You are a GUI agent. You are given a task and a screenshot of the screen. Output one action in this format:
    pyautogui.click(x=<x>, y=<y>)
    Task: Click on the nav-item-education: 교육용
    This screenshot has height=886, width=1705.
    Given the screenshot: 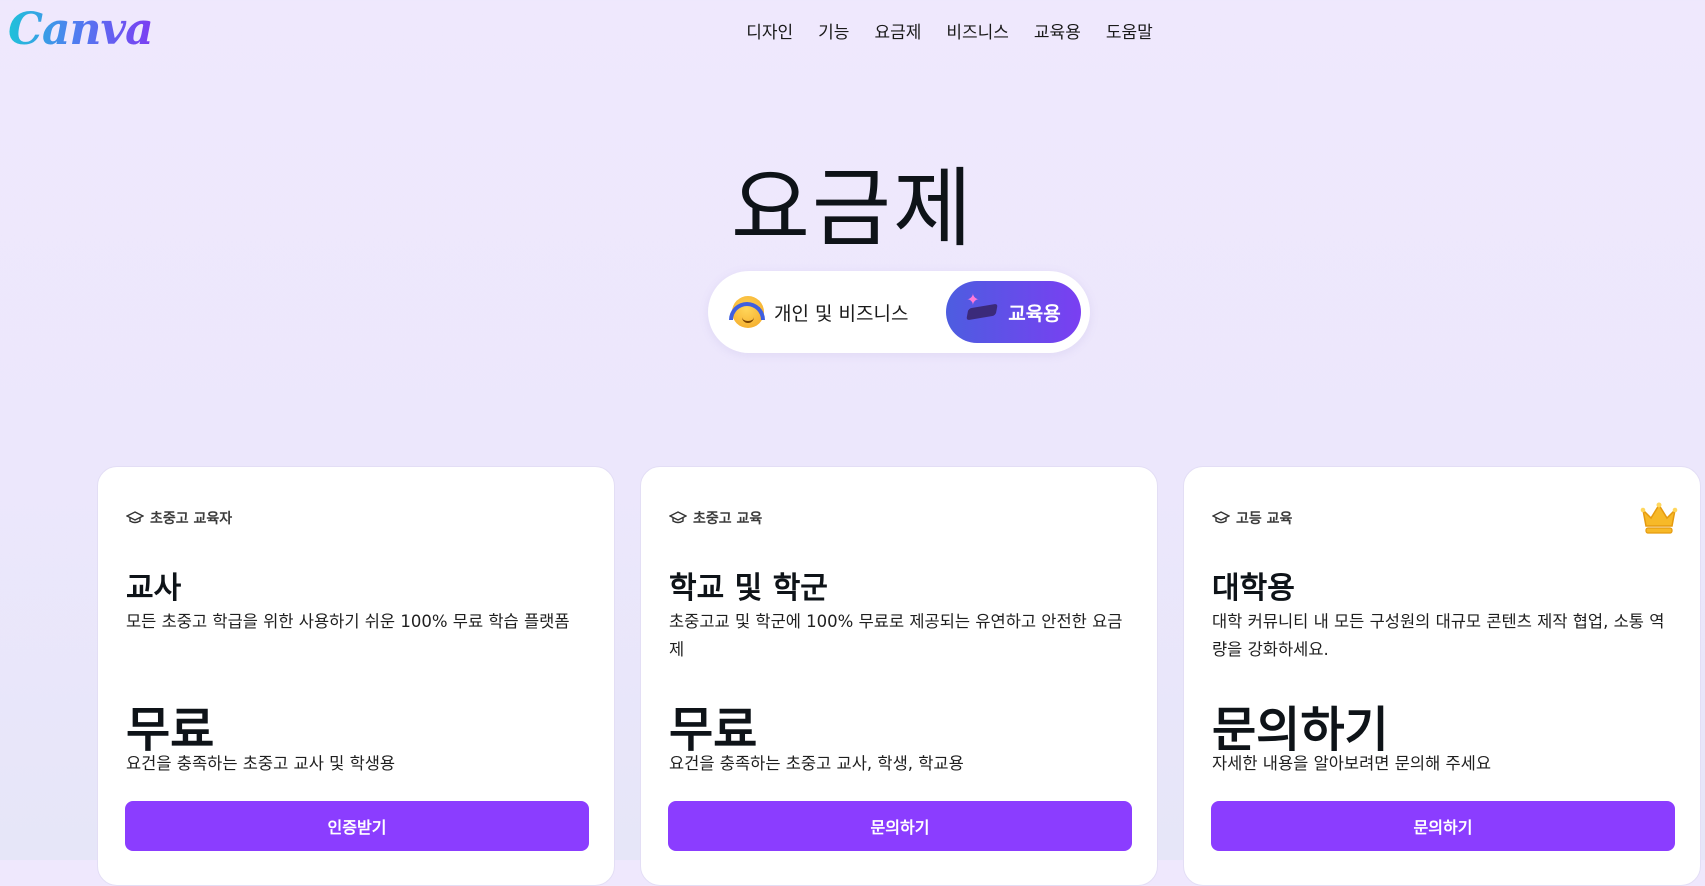 What is the action you would take?
    pyautogui.click(x=1057, y=30)
    